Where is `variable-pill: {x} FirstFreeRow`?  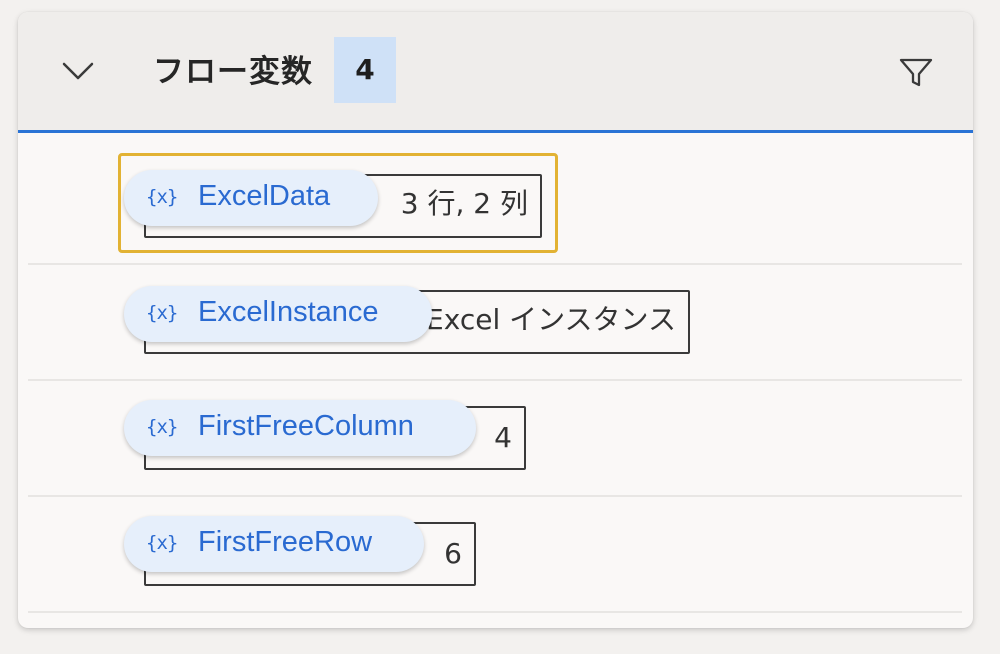 variable-pill: {x} FirstFreeRow is located at coordinates (274, 544).